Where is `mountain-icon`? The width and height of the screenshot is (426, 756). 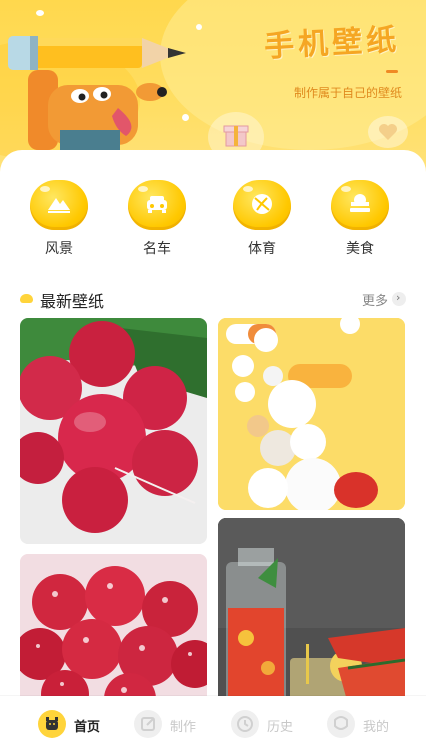
mountain-icon is located at coordinates (59, 205).